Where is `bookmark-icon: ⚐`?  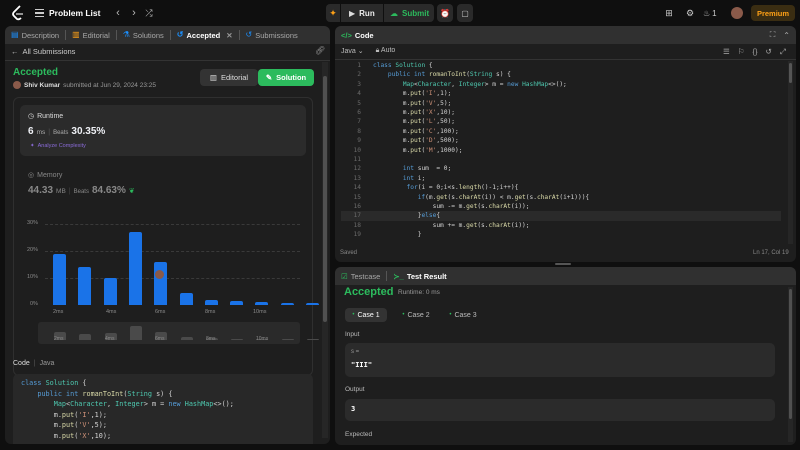
bookmark-icon: ⚐ is located at coordinates (741, 52).